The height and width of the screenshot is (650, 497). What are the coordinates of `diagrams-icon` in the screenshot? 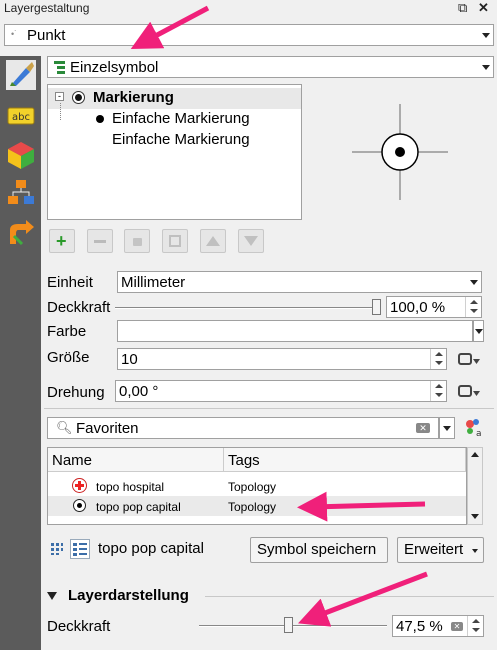 It's located at (21, 193).